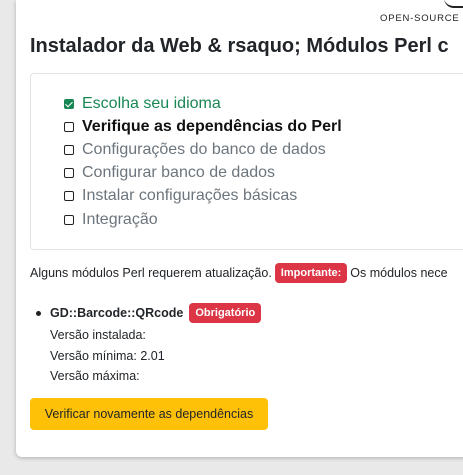  Describe the element at coordinates (225, 313) in the screenshot. I see `required-badge: Obrigatório` at that location.